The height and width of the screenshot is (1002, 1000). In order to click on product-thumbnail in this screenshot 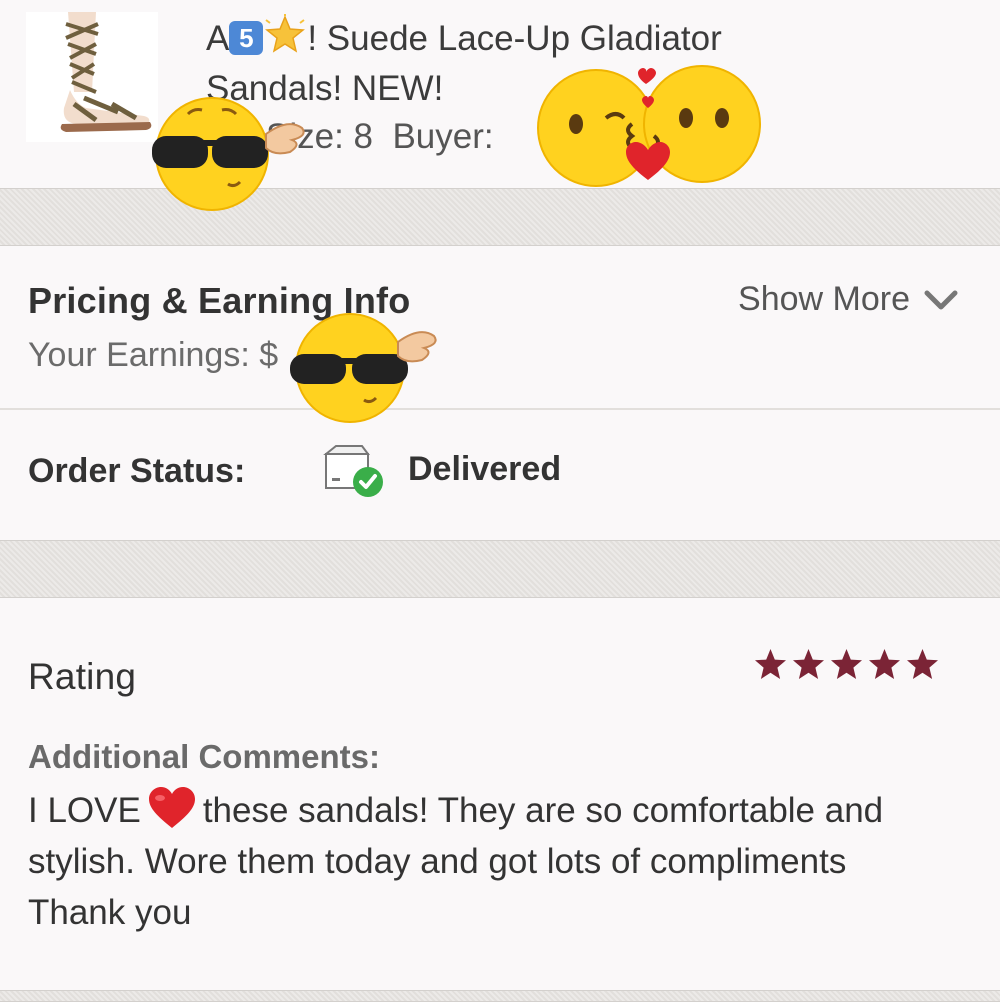, I will do `click(92, 77)`.